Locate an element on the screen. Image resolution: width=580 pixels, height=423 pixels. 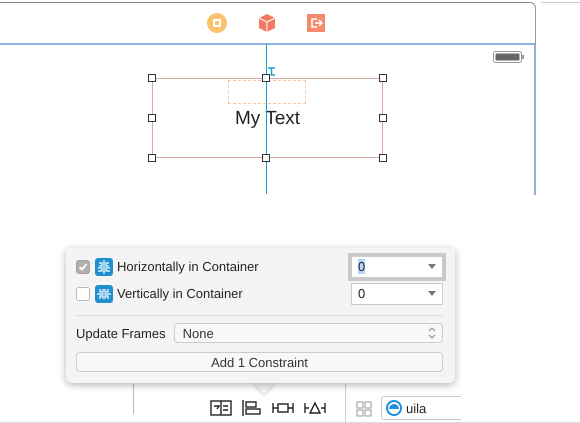
horizontal-center-icon is located at coordinates (104, 267).